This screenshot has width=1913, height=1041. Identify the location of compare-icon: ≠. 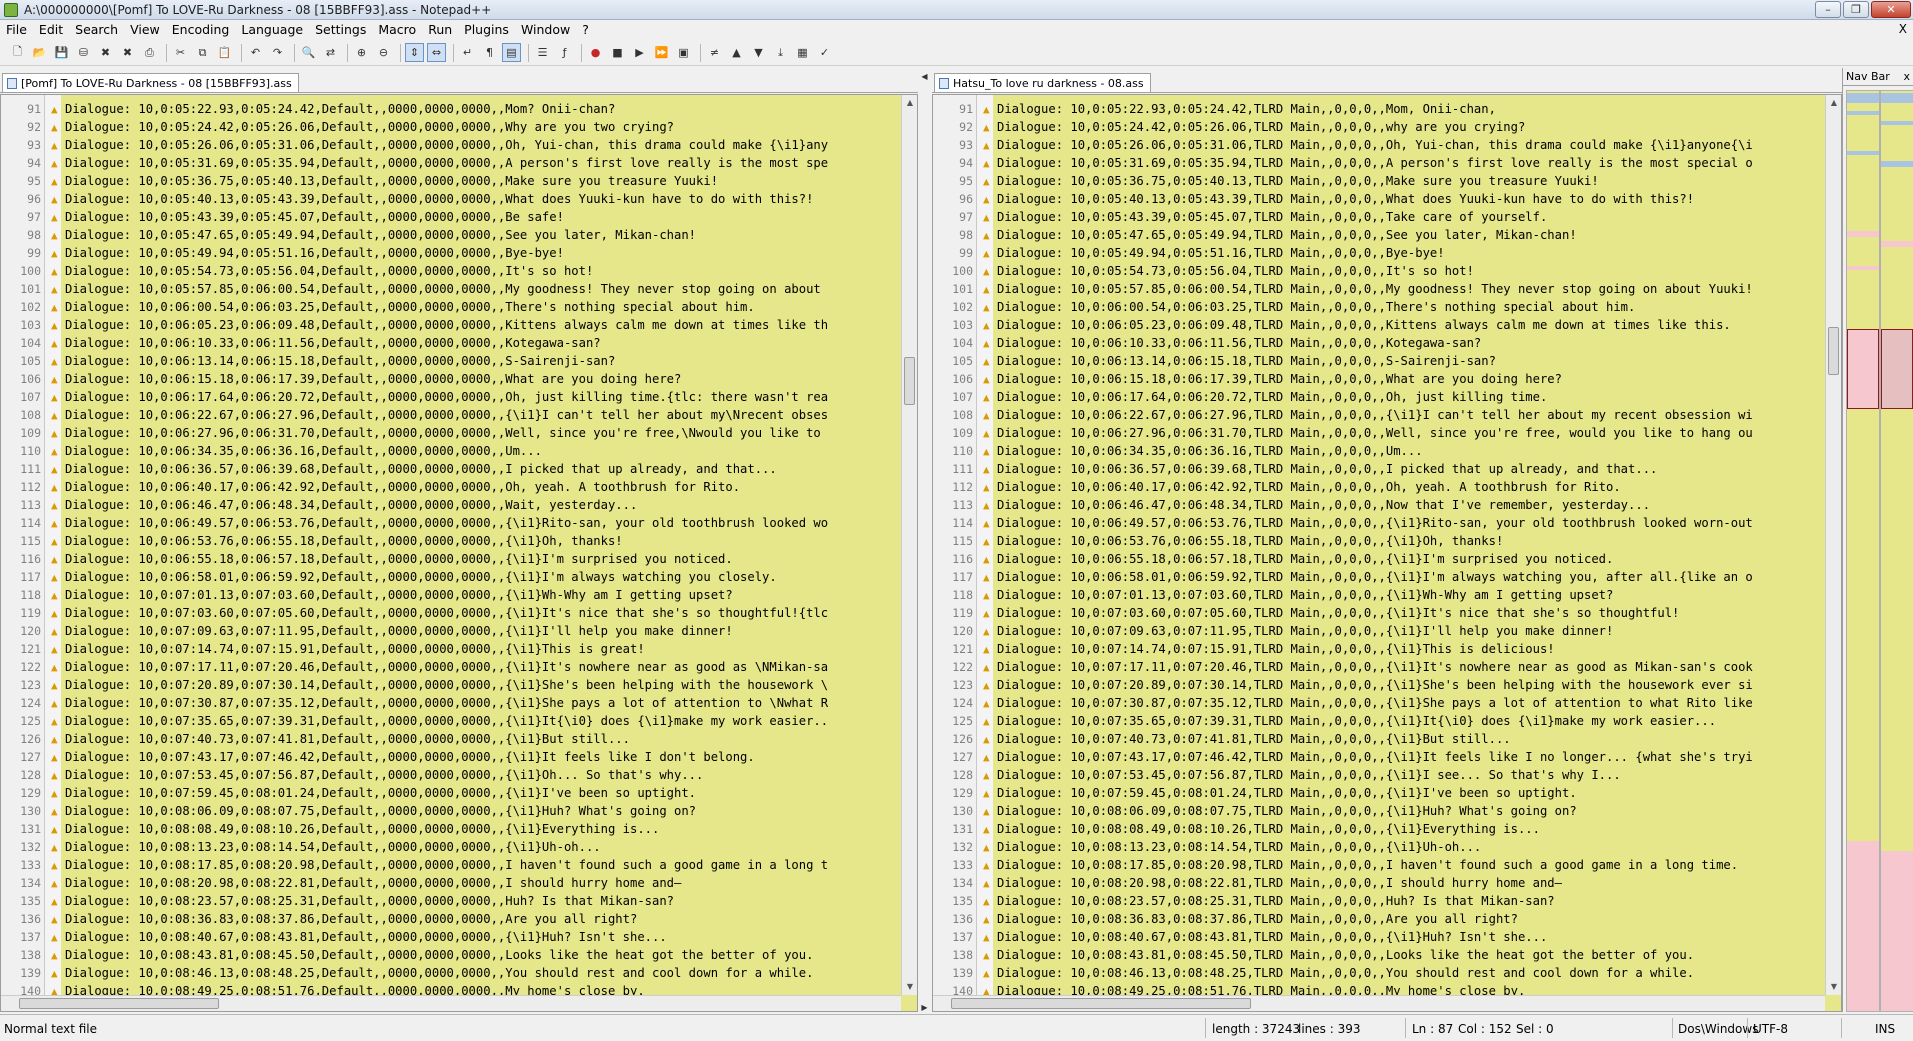
(714, 52).